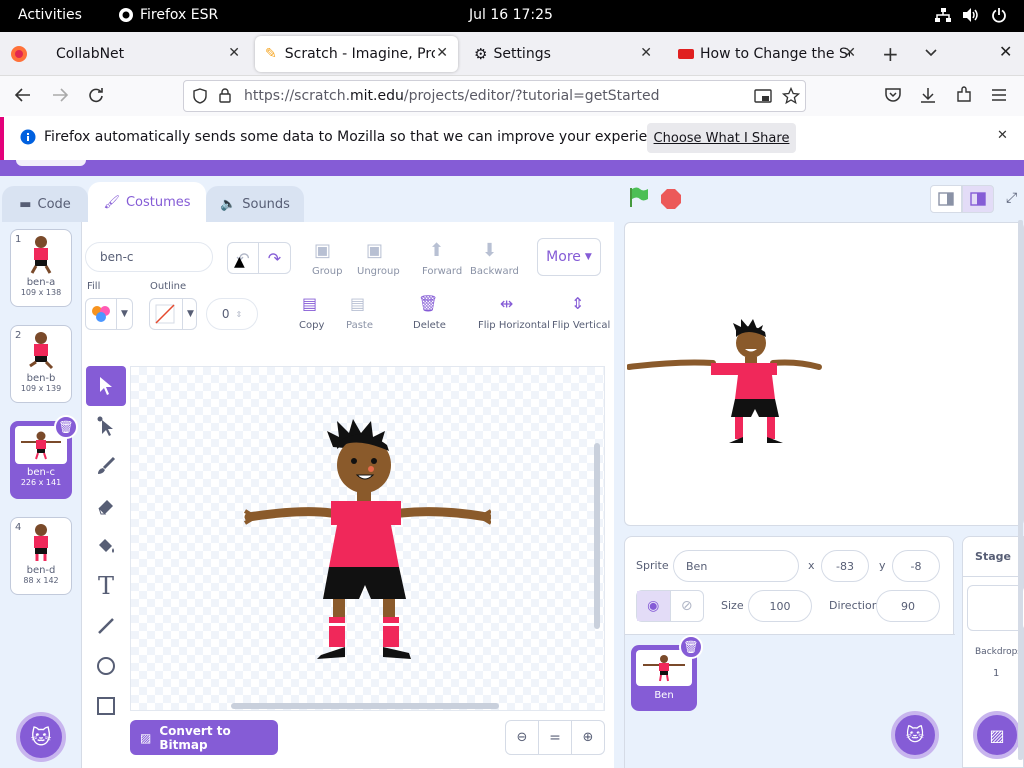 This screenshot has width=1024, height=768. What do you see at coordinates (309, 303) in the screenshot?
I see `copy-icon: ▤` at bounding box center [309, 303].